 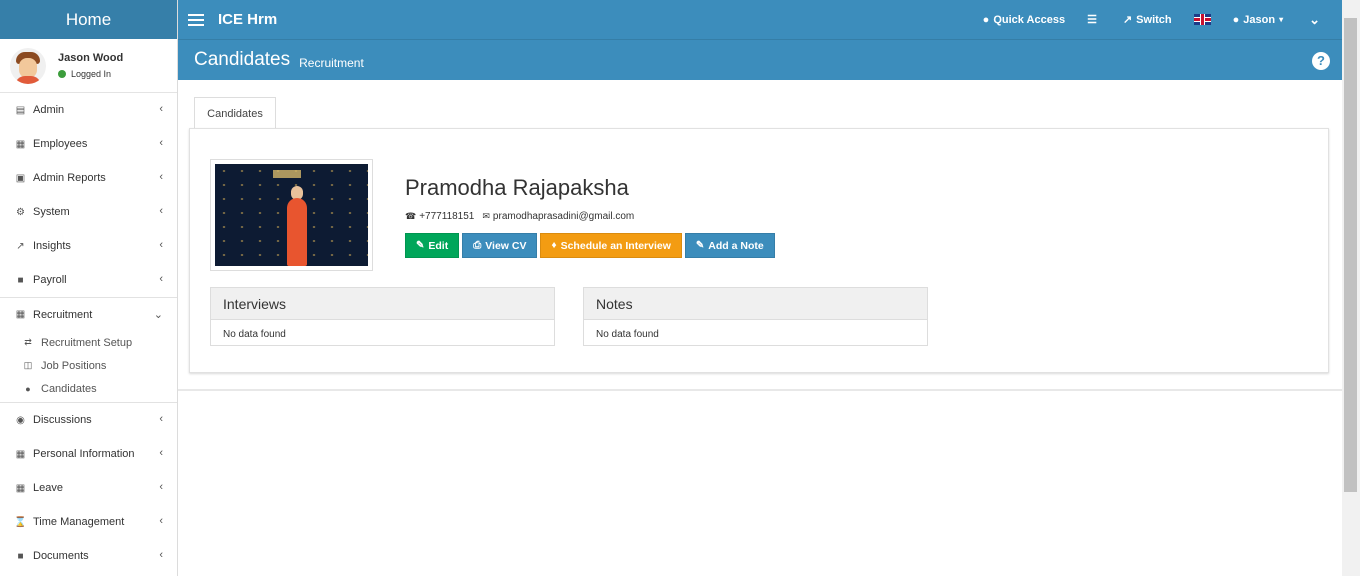 What do you see at coordinates (28, 388) in the screenshot?
I see `users-icon: ●` at bounding box center [28, 388].